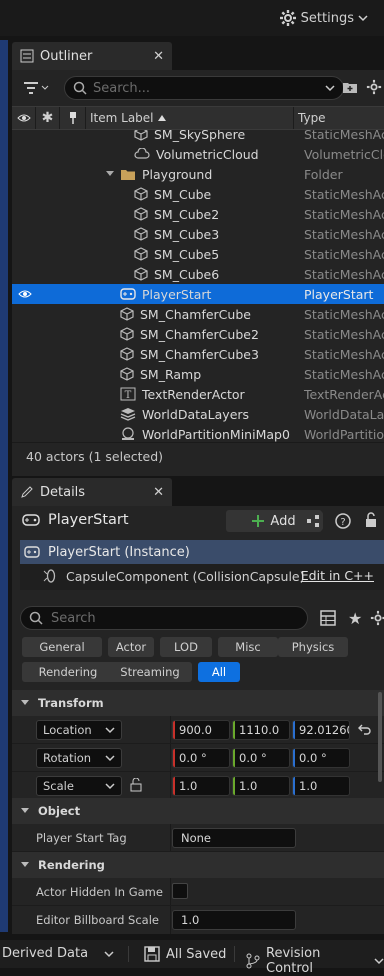 This screenshot has height=976, width=384. I want to click on outliner-row: SM_Ramp StaticMeshActor, so click(198, 374).